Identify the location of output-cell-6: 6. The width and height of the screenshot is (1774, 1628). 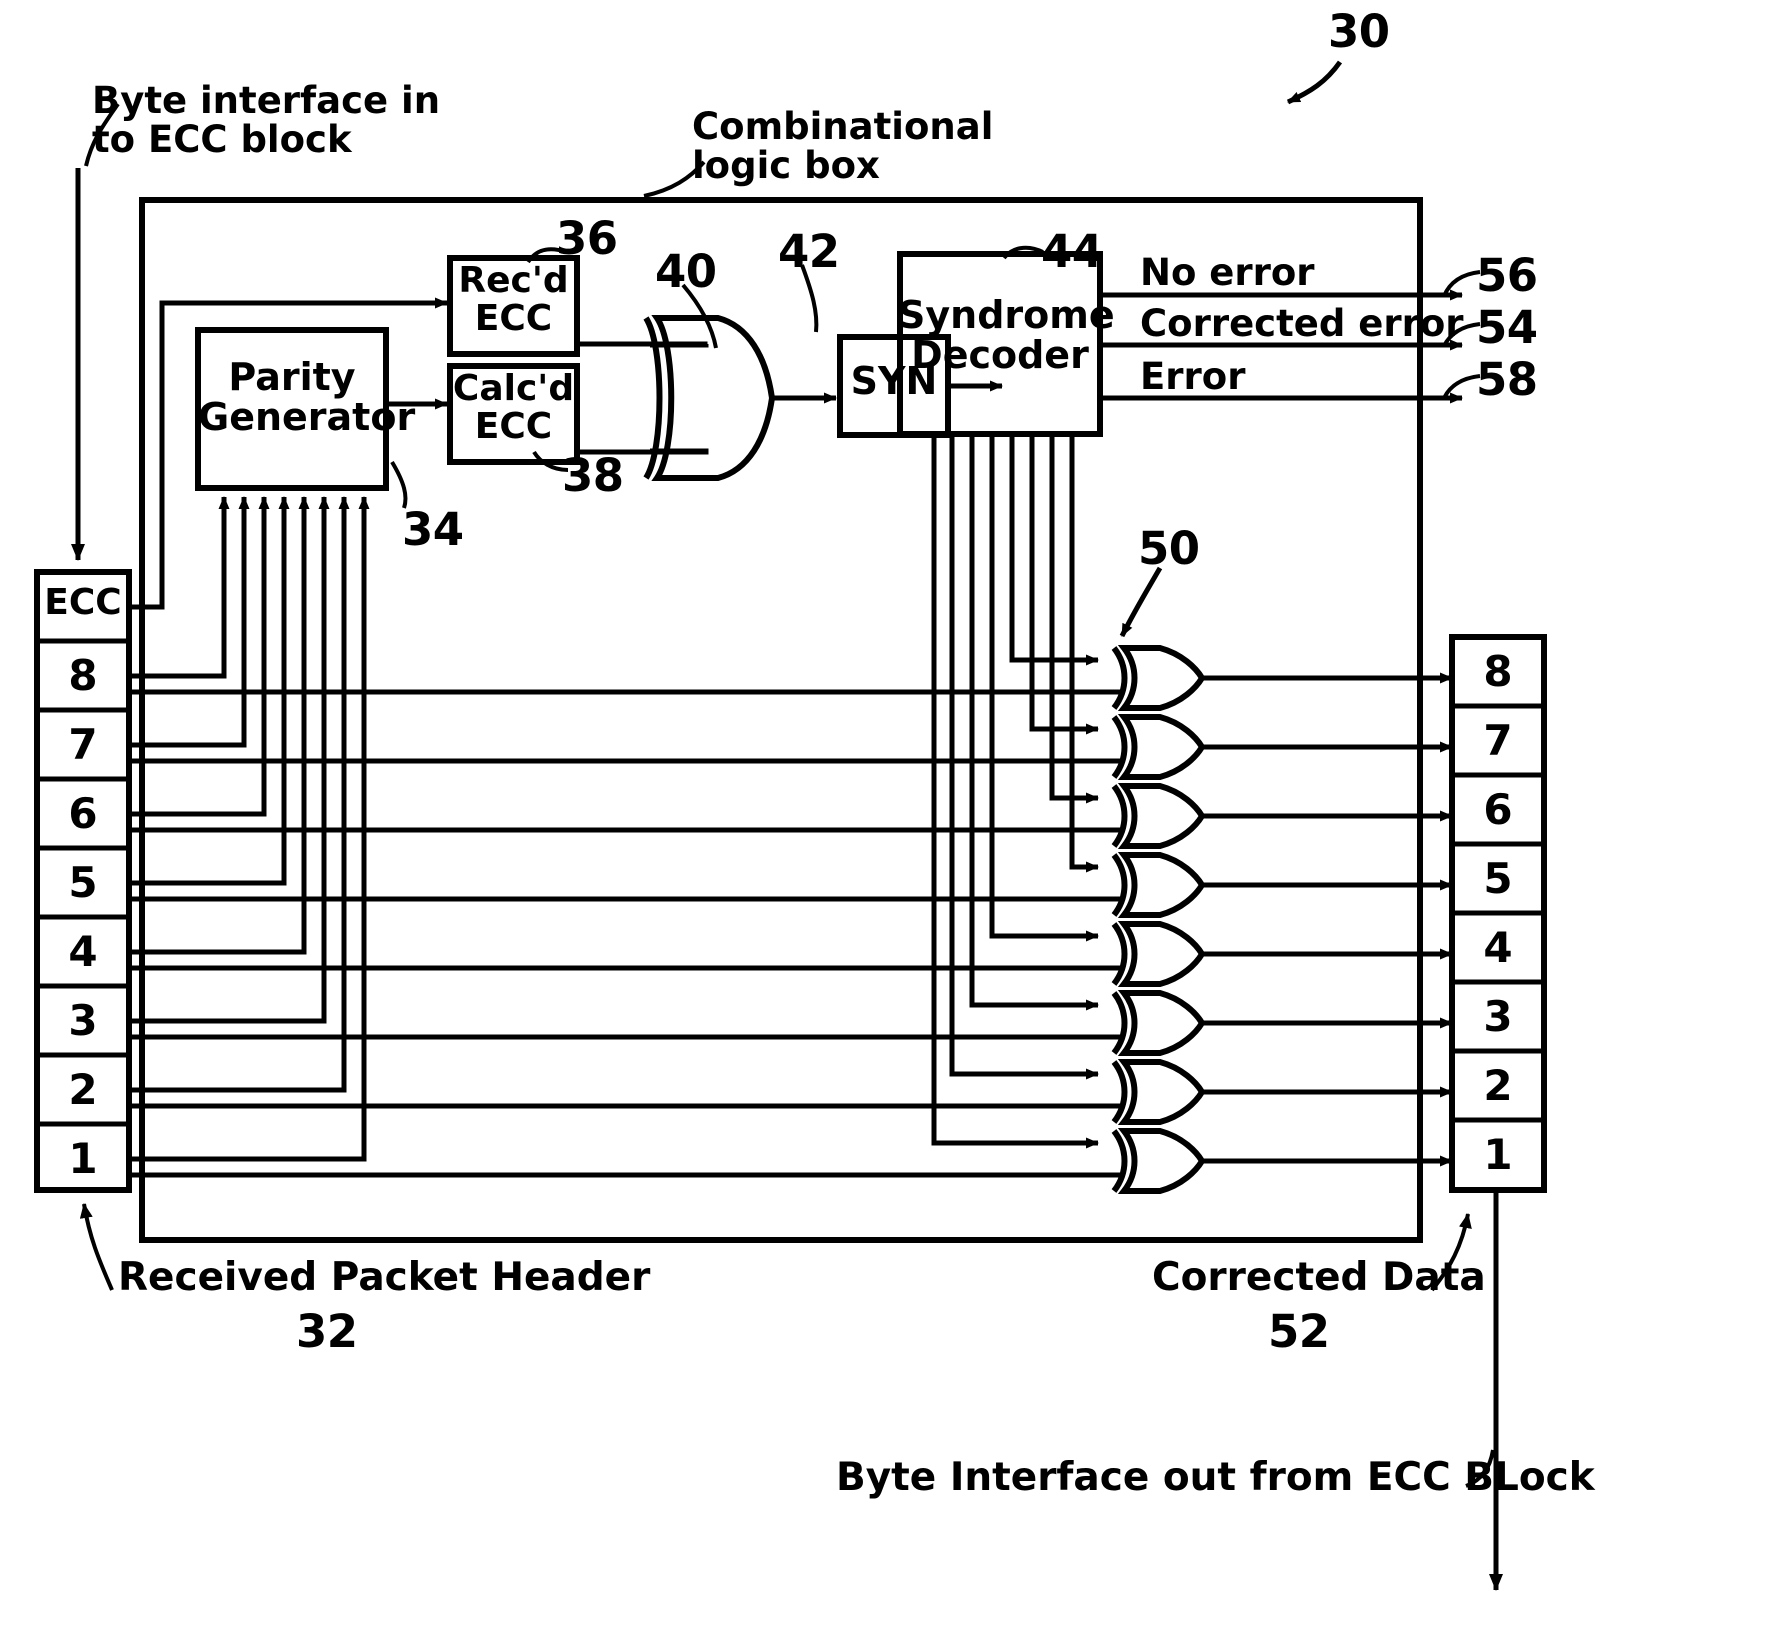
(1498, 809).